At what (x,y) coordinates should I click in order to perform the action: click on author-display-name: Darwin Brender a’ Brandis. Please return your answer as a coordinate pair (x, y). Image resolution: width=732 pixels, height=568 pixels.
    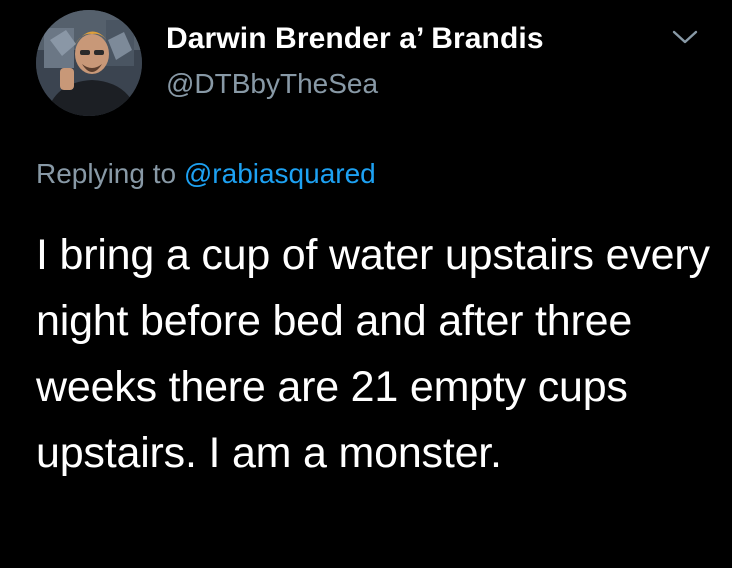
    Looking at the image, I should click on (355, 39).